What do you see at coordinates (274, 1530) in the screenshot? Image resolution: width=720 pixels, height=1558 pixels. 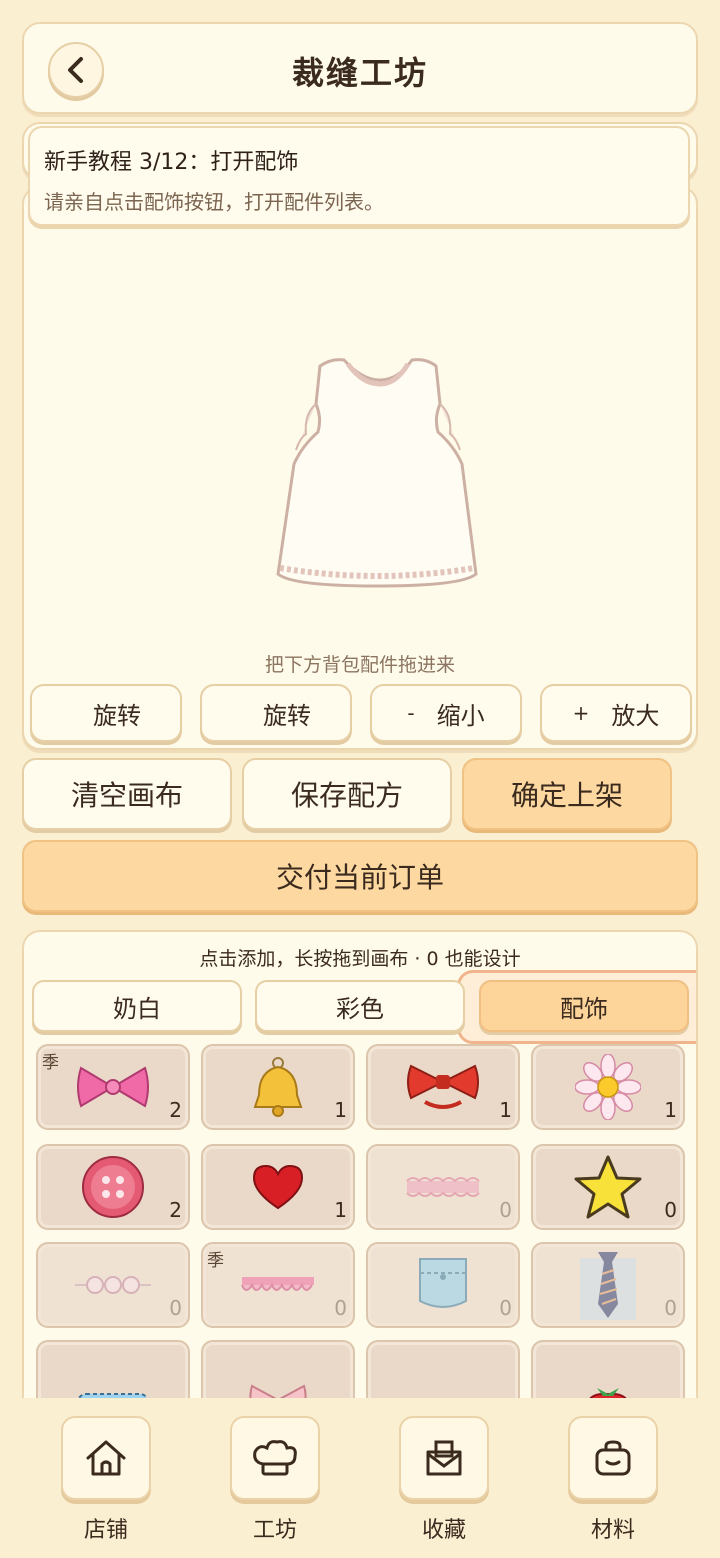 I see `nav-label: 工坊` at bounding box center [274, 1530].